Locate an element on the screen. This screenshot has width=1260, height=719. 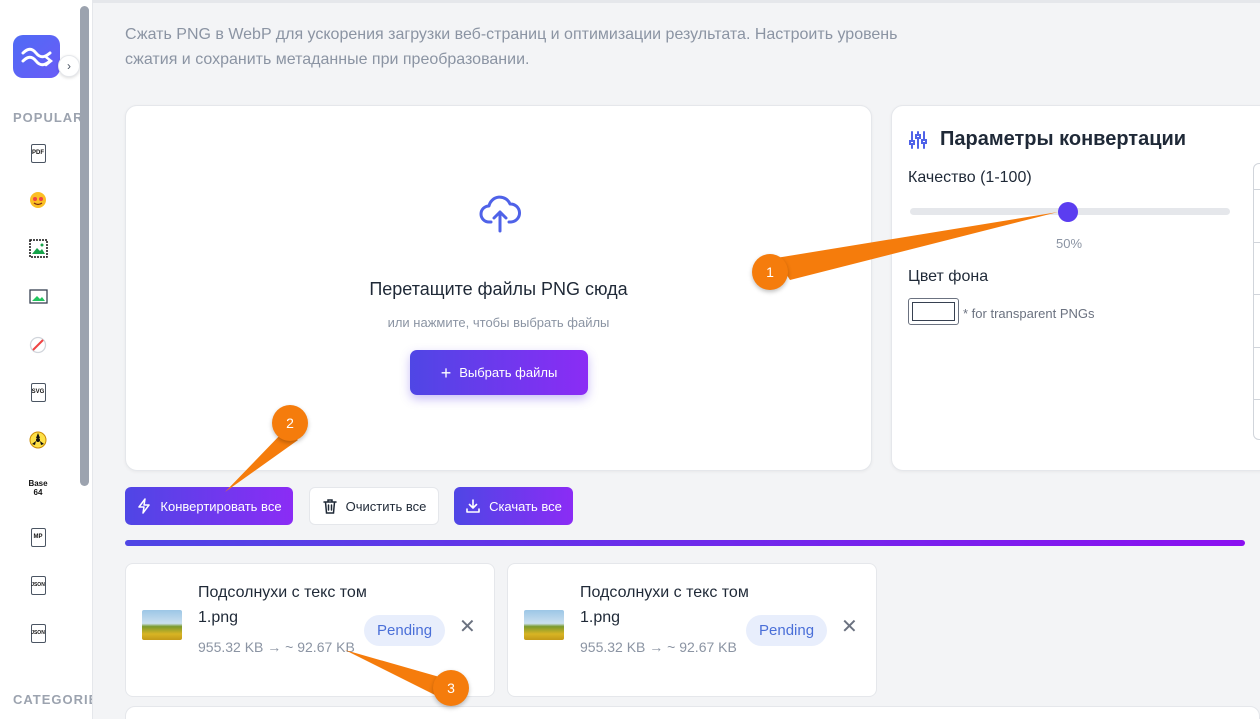
image-icon is located at coordinates (38, 296).